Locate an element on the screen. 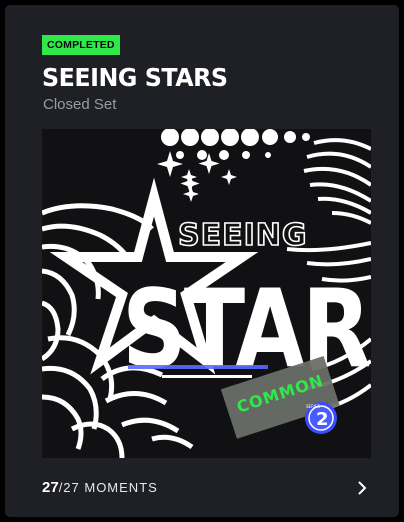 This screenshot has width=404, height=522. moments-count: 27/27 MOMENTS is located at coordinates (100, 488).